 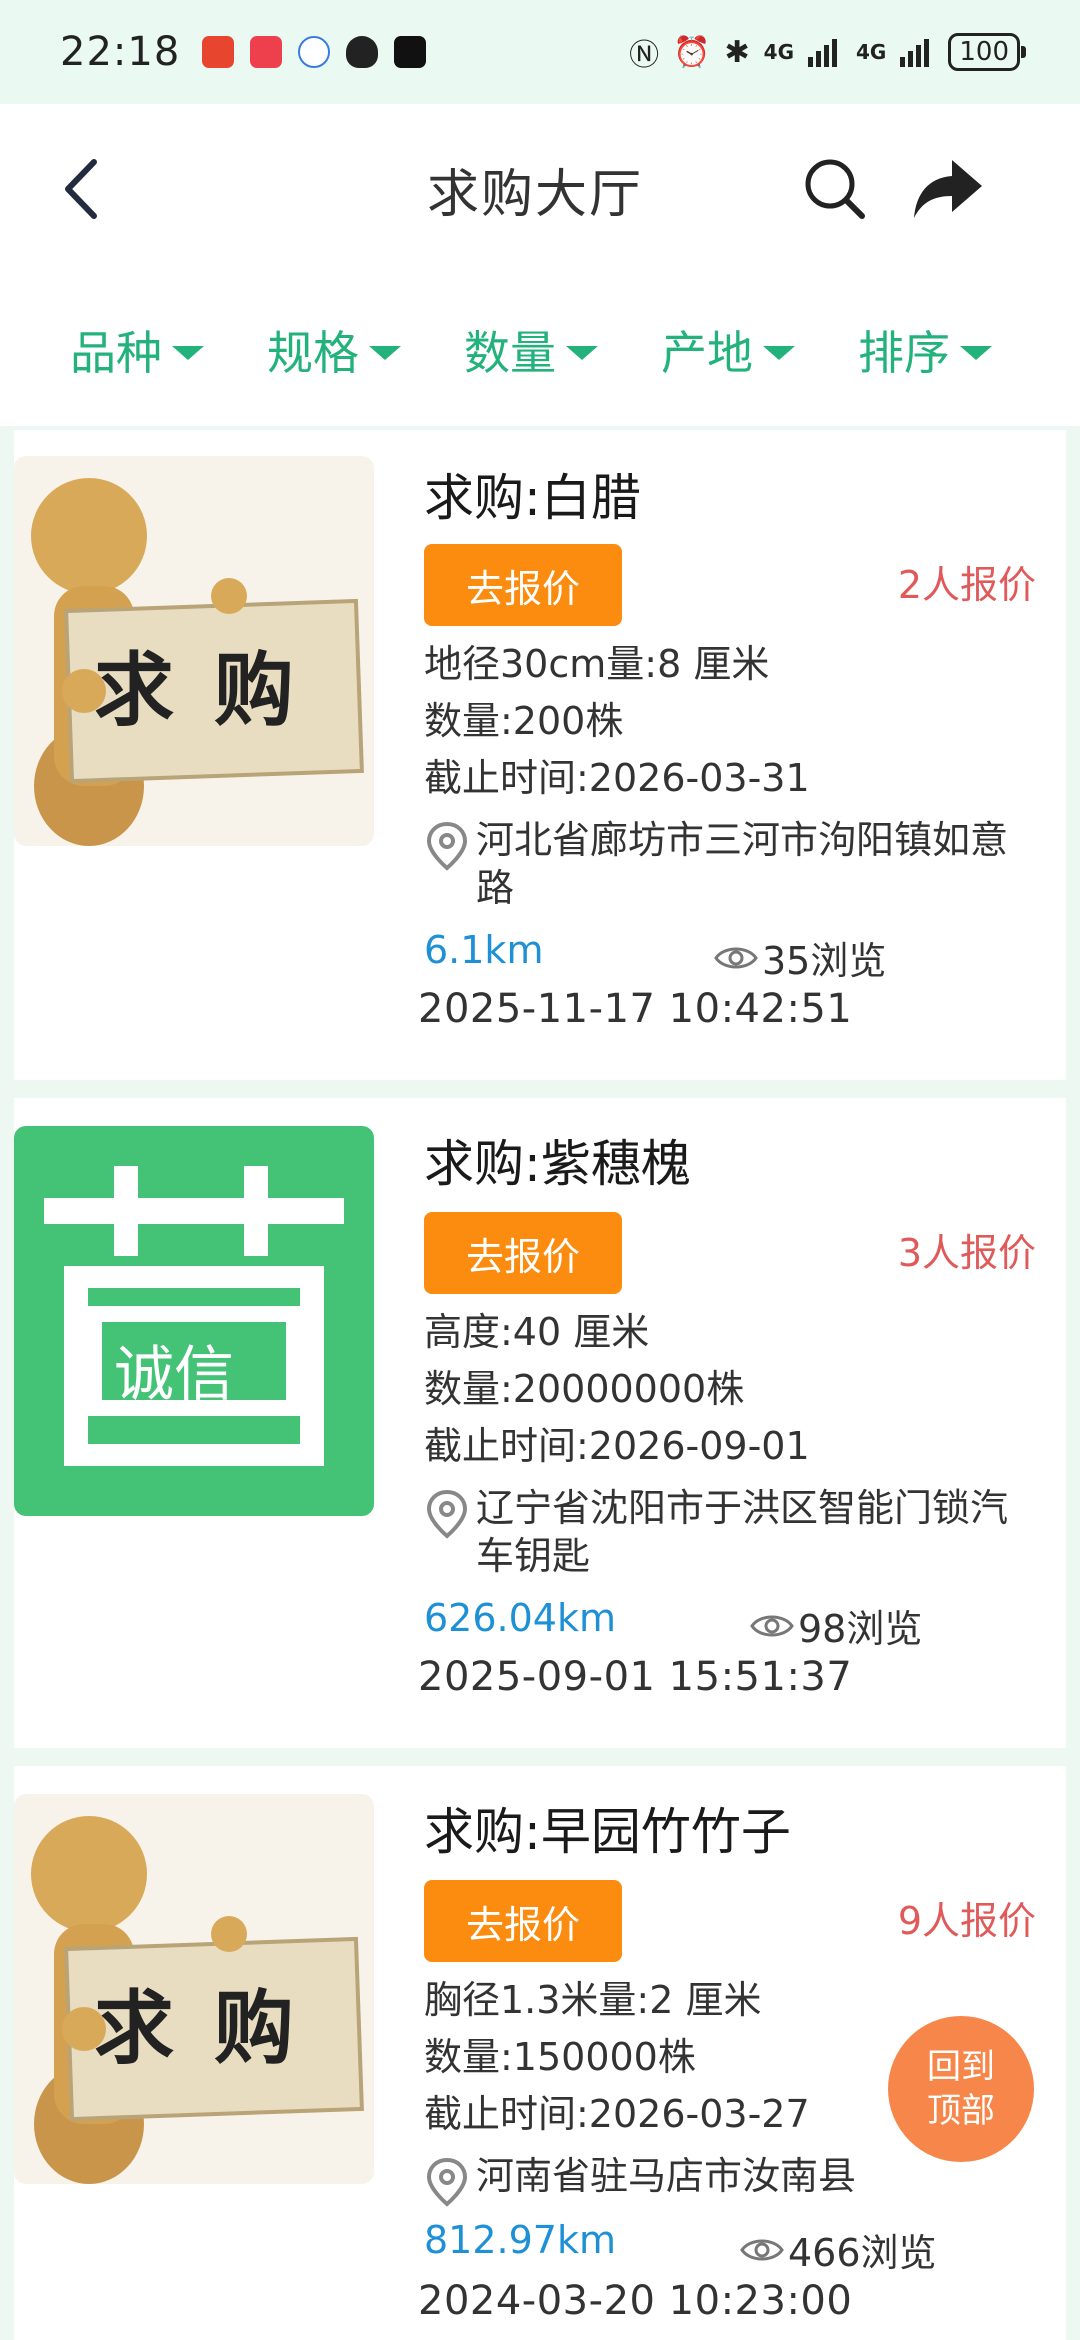 I want to click on address-line: 车钥匙, so click(x=533, y=1556).